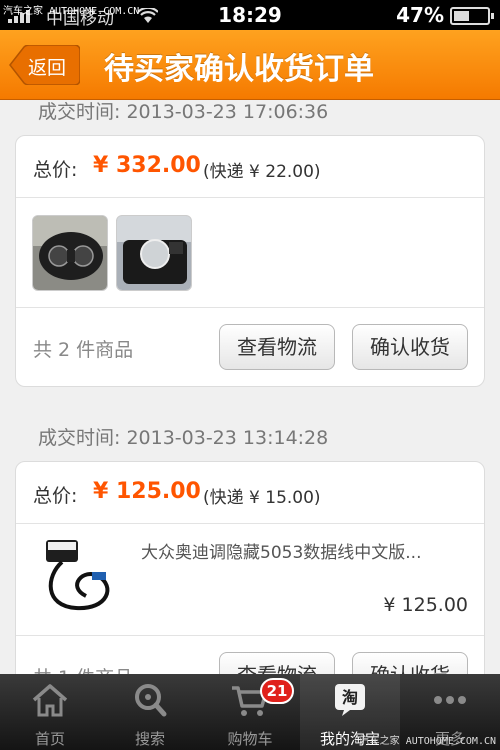 The height and width of the screenshot is (750, 500). I want to click on product-price: ¥ 125.00, so click(425, 605).